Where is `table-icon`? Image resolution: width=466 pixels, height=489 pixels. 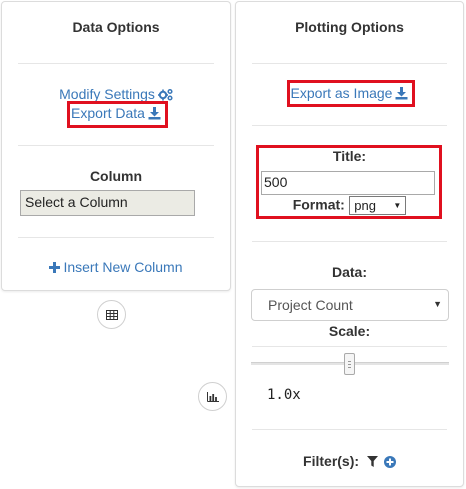 table-icon is located at coordinates (111, 314).